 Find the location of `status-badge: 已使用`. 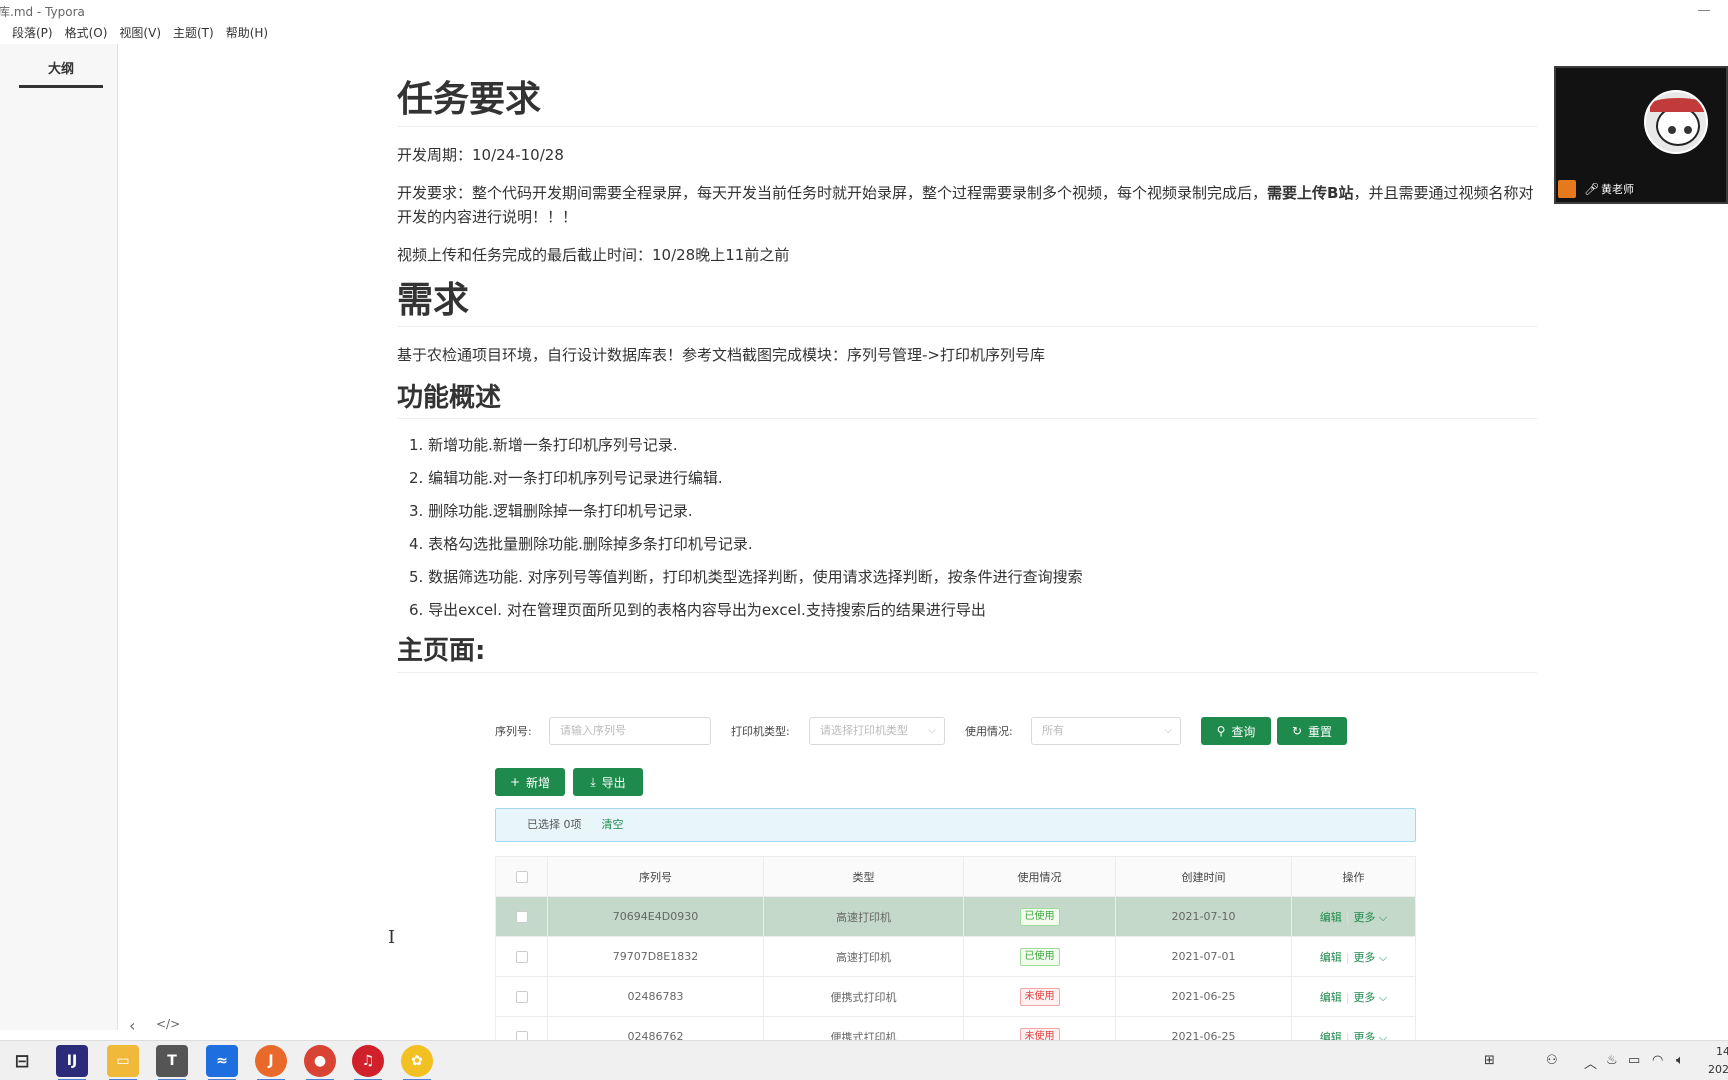

status-badge: 已使用 is located at coordinates (1039, 956).